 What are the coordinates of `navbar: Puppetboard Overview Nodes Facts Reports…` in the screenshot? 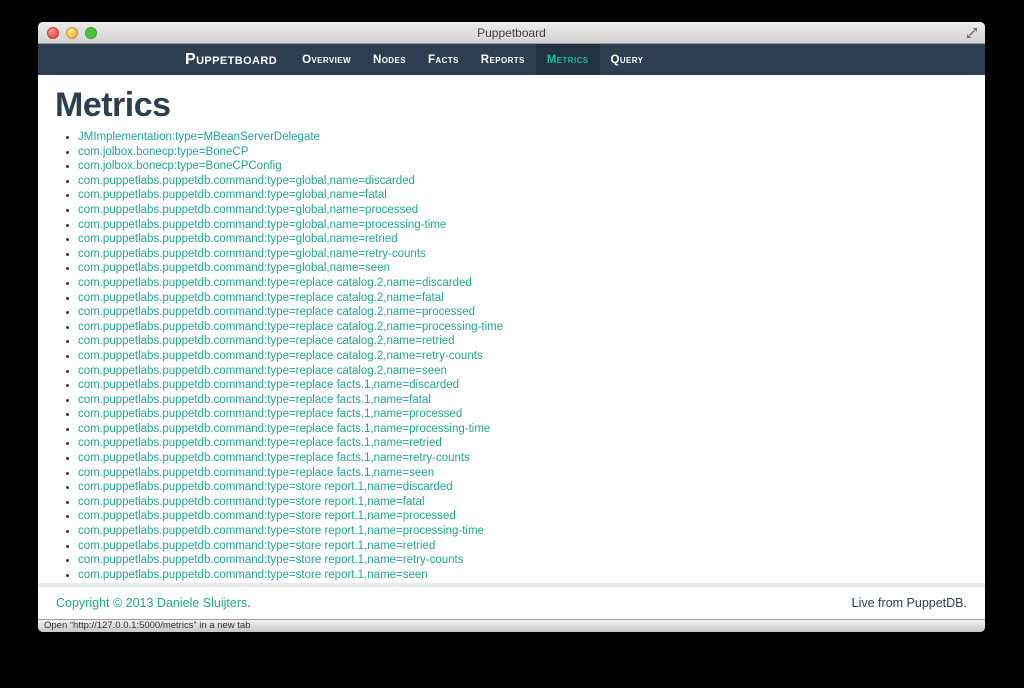 It's located at (511, 59).